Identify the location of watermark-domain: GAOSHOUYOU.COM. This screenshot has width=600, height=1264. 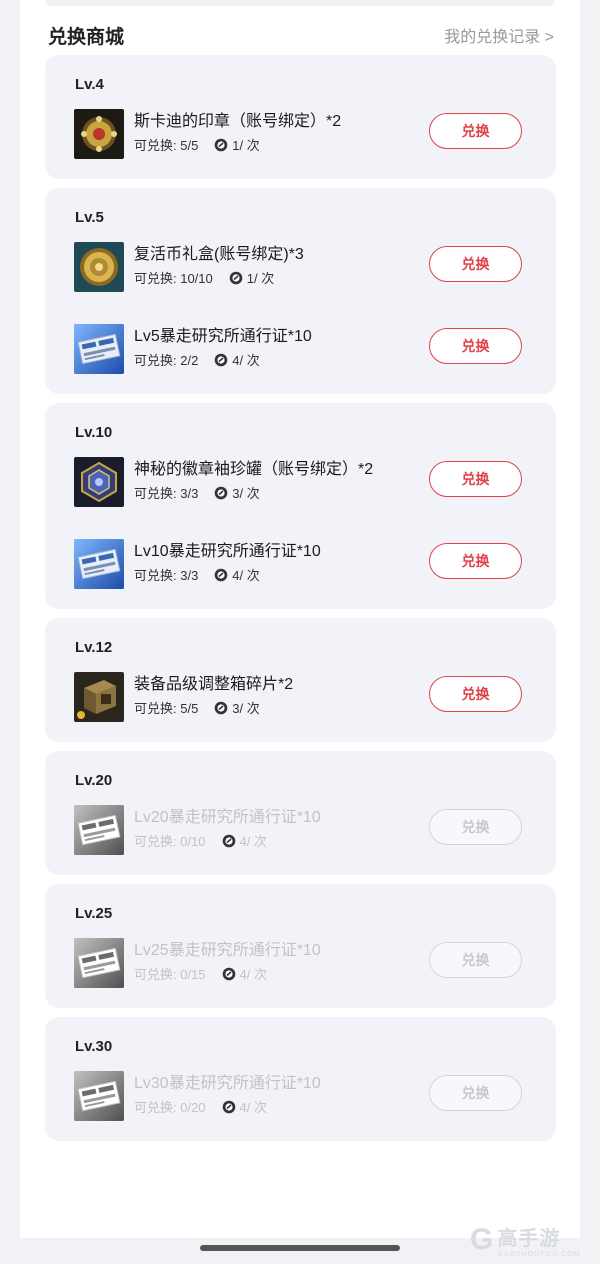
(539, 1254).